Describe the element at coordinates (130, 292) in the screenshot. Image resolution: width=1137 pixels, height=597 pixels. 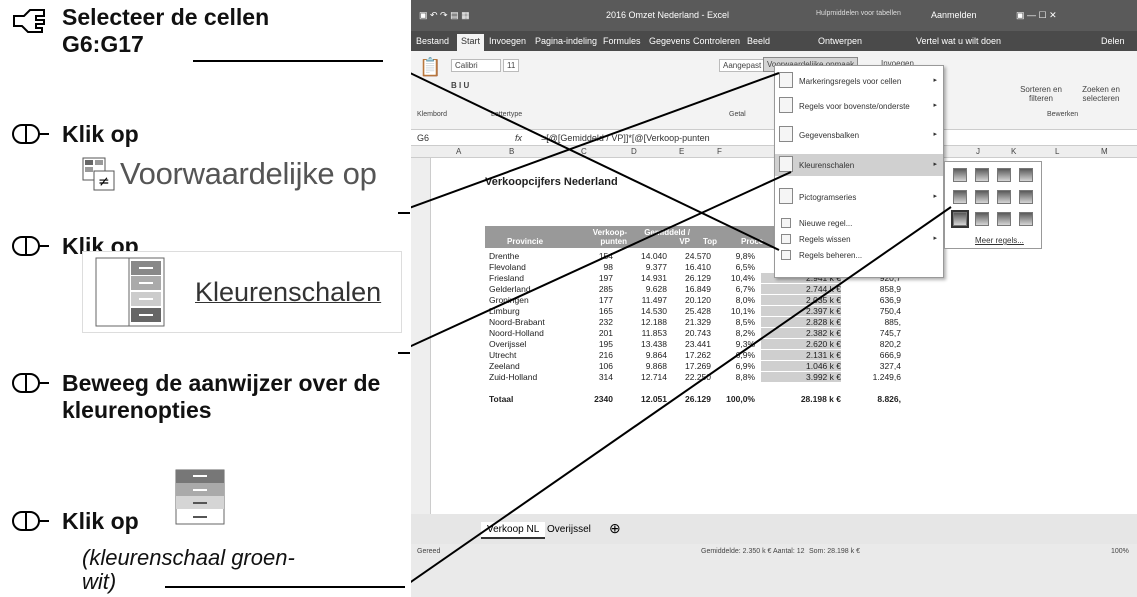
I see `color-scales-icon` at that location.